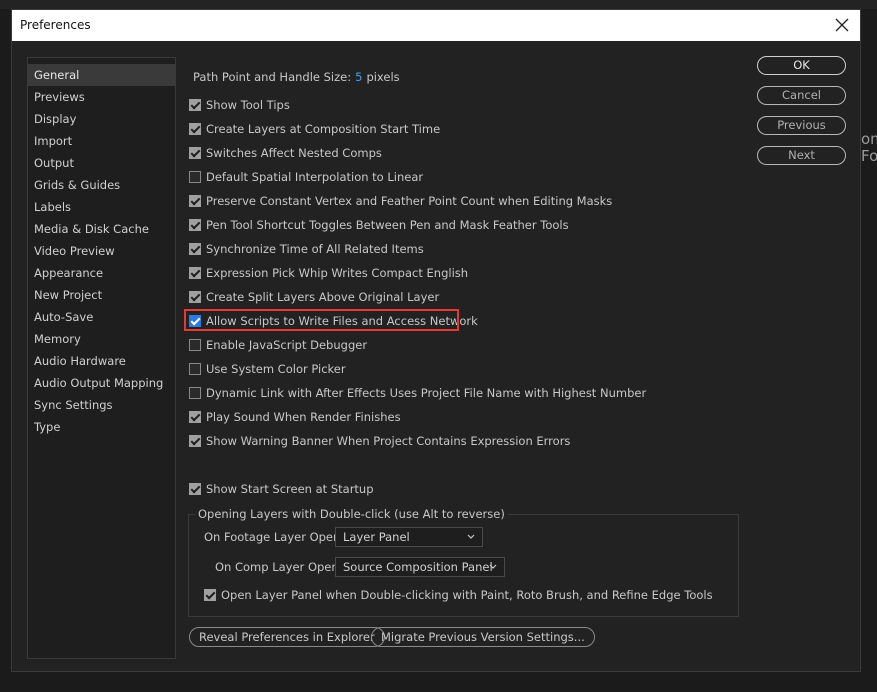  What do you see at coordinates (303, 417) in the screenshot?
I see `checkbox-label: Play Sound When Render Finishes` at bounding box center [303, 417].